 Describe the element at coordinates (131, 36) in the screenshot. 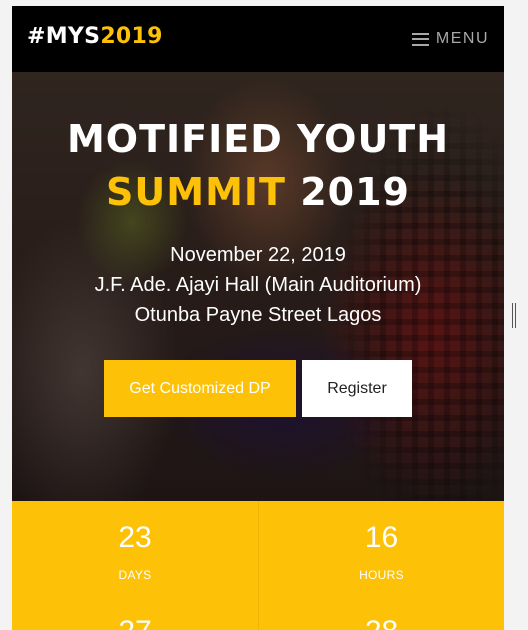

I see `brand-year: 2019` at that location.